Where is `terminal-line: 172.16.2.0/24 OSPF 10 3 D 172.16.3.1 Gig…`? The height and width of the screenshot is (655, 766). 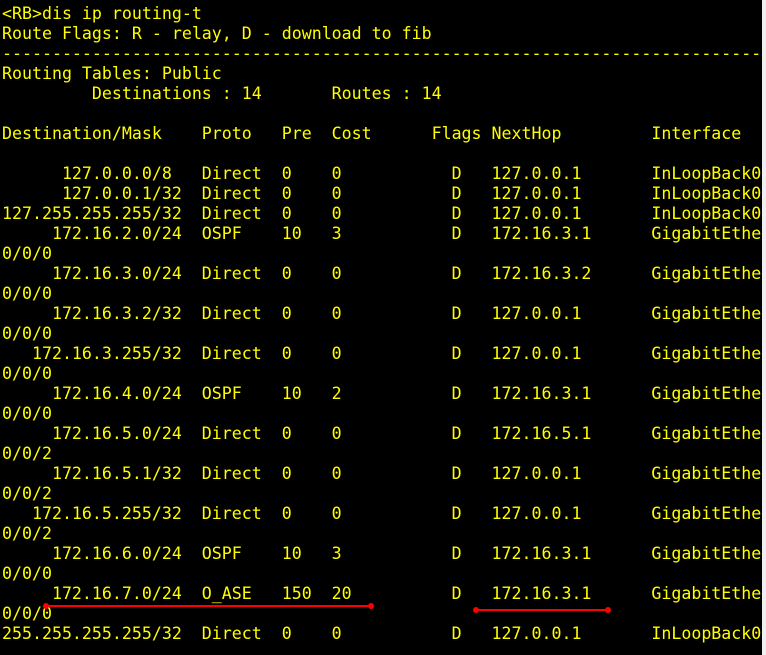
terminal-line: 172.16.2.0/24 OSPF 10 3 D 172.16.3.1 Gig… is located at coordinates (382, 233).